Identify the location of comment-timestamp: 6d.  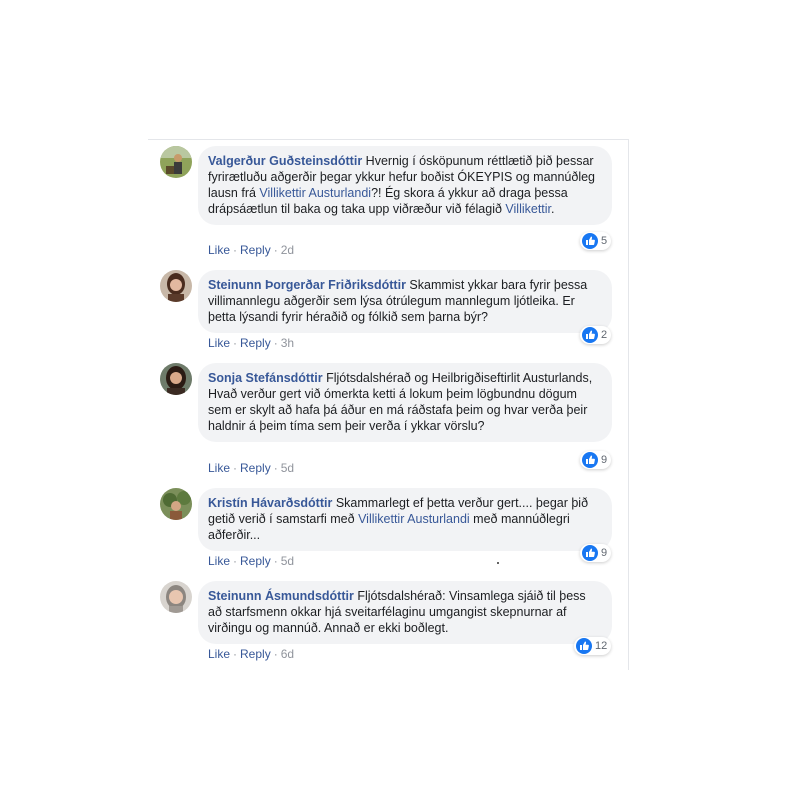
(287, 654).